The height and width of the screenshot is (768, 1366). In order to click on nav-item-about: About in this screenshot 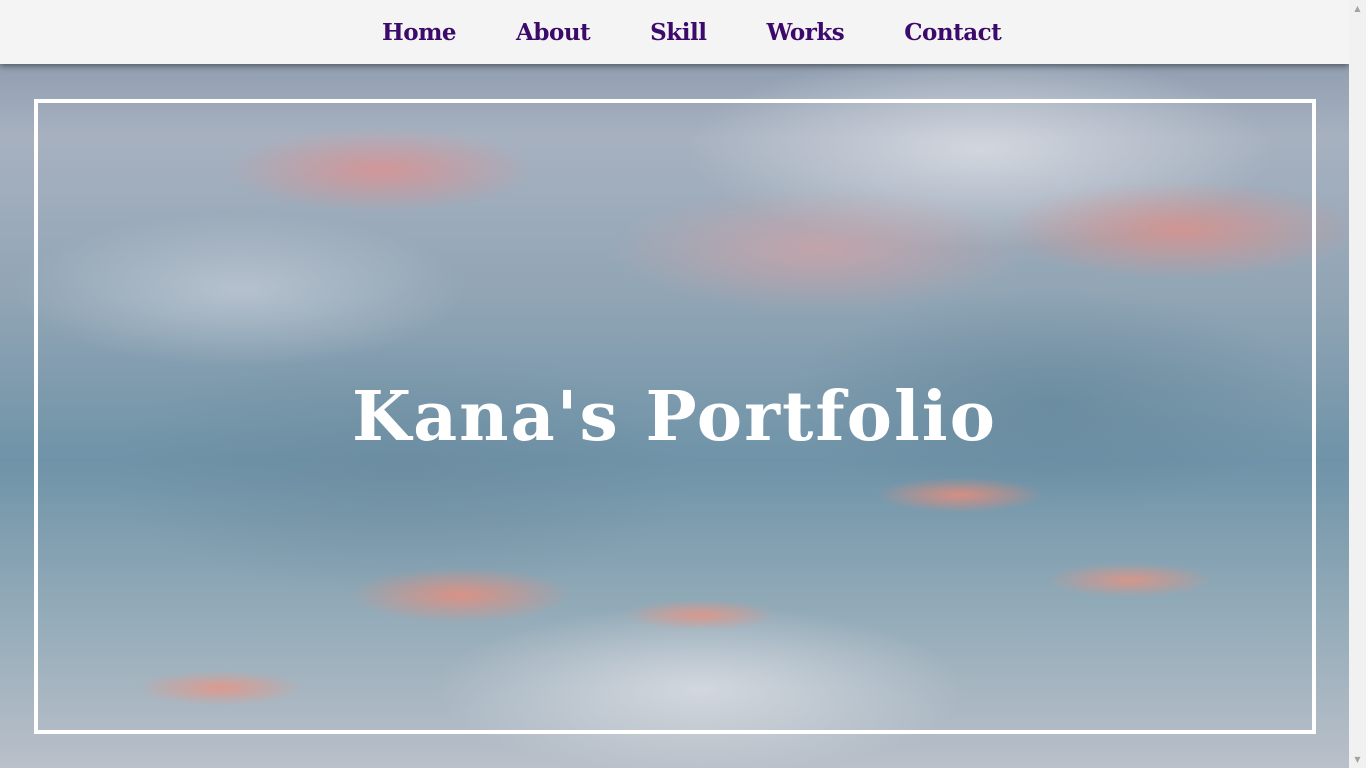, I will do `click(553, 32)`.